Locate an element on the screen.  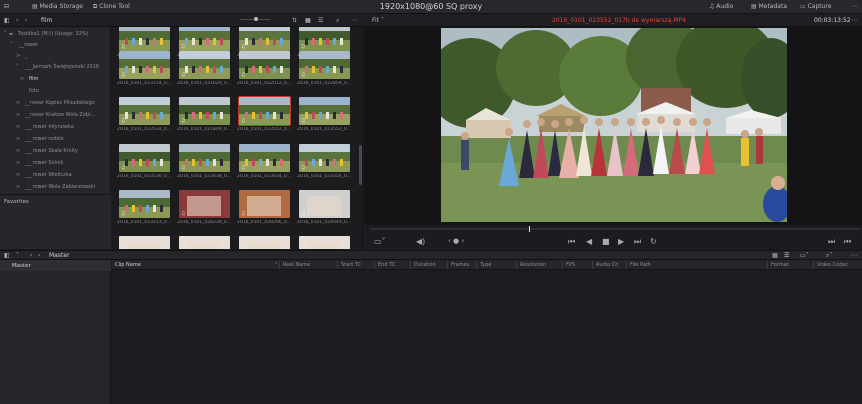
column-header: Format is located at coordinates (780, 265).